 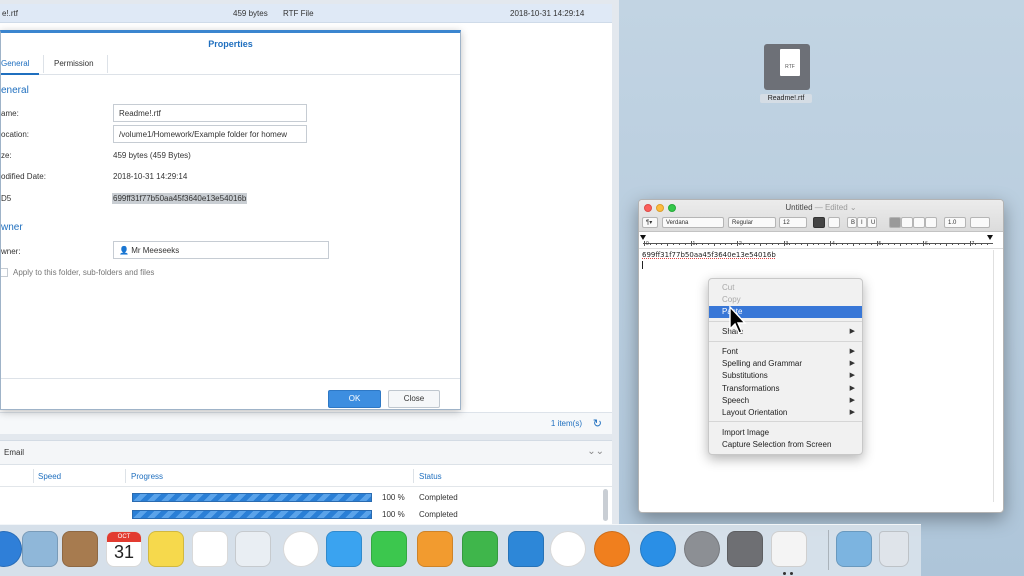 I want to click on photos-icon, so click(x=301, y=549).